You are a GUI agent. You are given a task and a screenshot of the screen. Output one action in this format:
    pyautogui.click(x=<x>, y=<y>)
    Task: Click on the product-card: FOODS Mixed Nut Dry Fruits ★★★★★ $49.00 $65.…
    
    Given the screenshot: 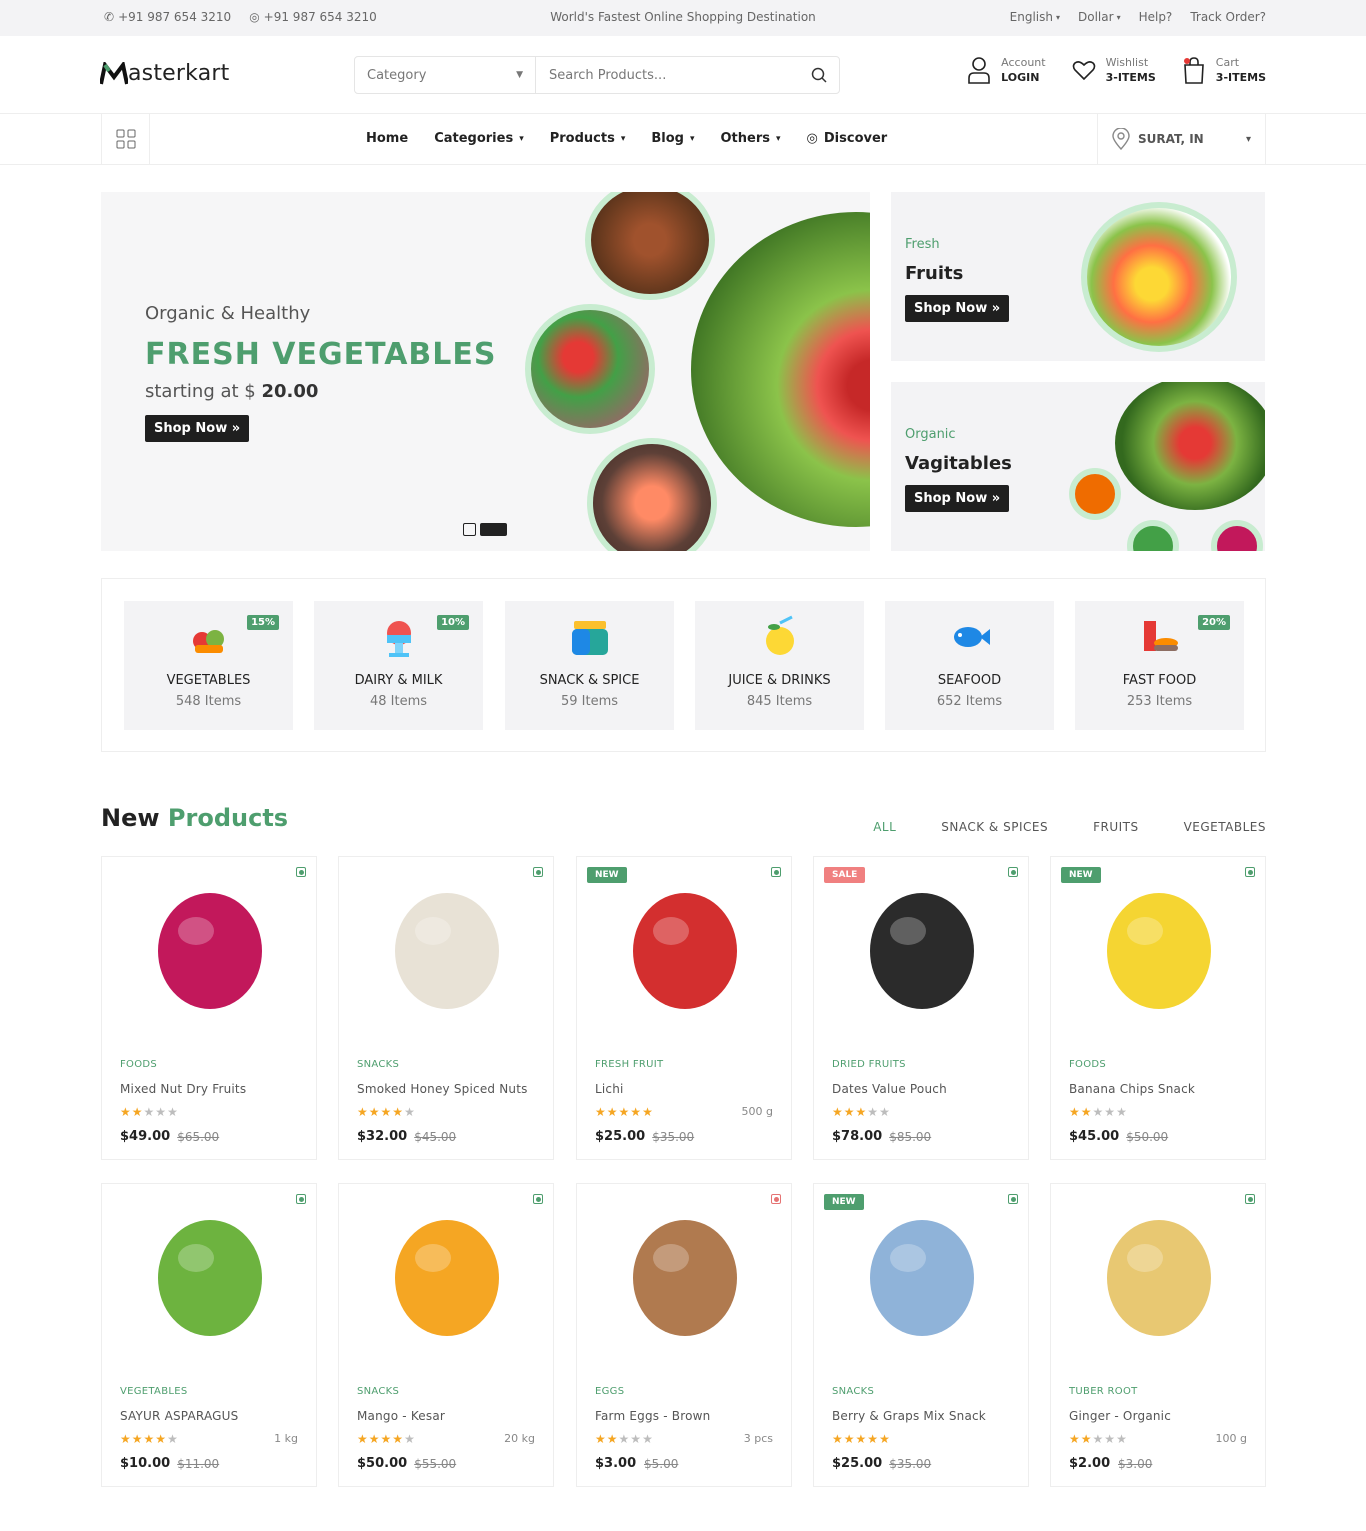 What is the action you would take?
    pyautogui.click(x=209, y=1008)
    